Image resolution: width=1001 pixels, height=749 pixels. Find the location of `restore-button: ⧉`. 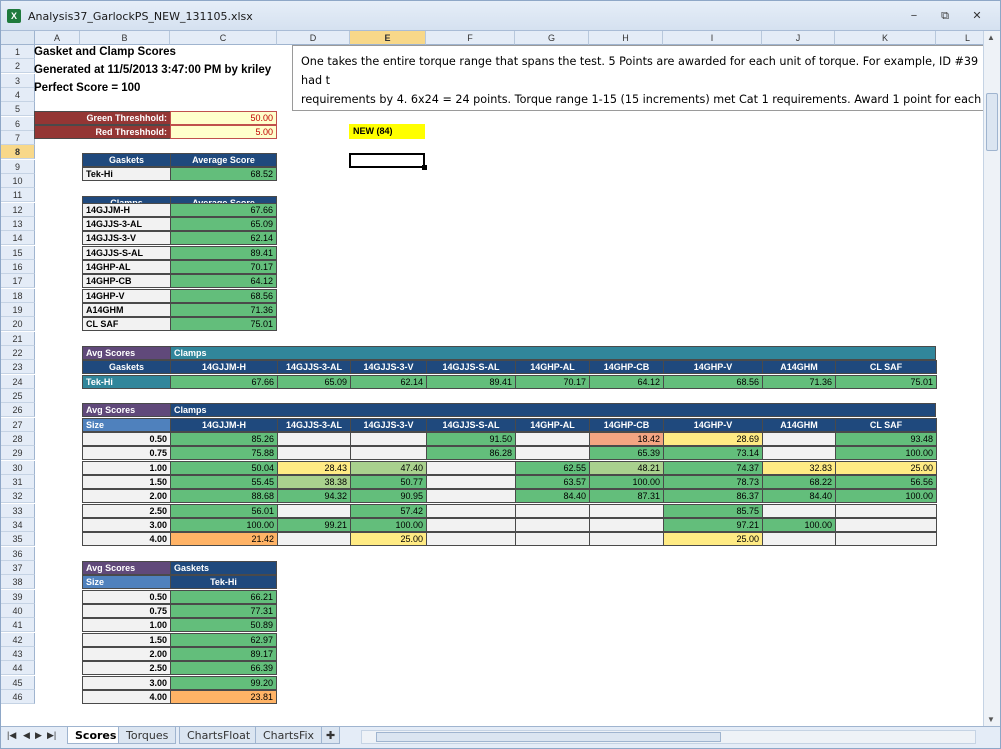

restore-button: ⧉ is located at coordinates (945, 16).